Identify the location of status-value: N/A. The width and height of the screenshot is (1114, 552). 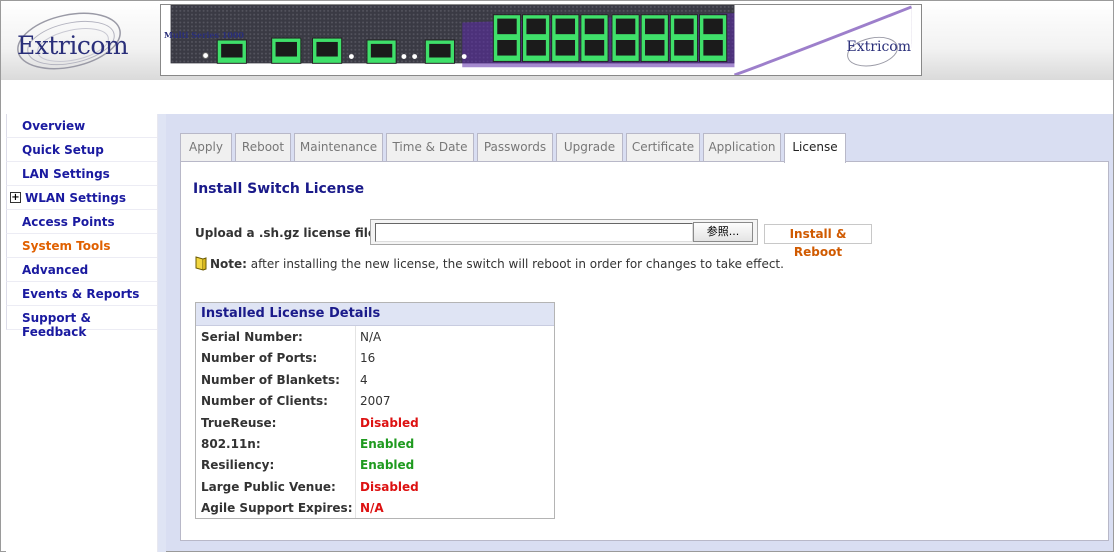
(372, 508).